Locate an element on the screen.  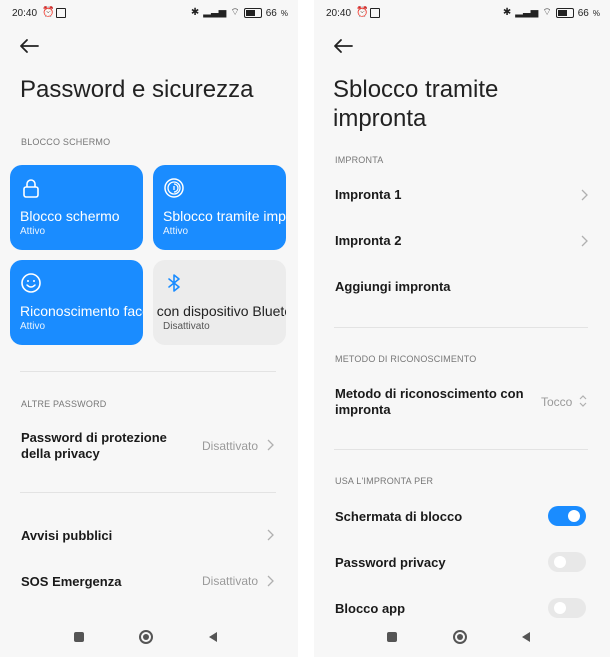
bluetooth-icon is located at coordinates (174, 283).